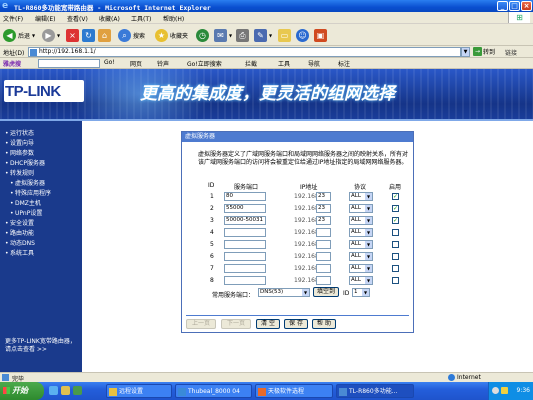 This screenshot has width=533, height=400. I want to click on favorites-button: ★ 收藏夹, so click(171, 35).